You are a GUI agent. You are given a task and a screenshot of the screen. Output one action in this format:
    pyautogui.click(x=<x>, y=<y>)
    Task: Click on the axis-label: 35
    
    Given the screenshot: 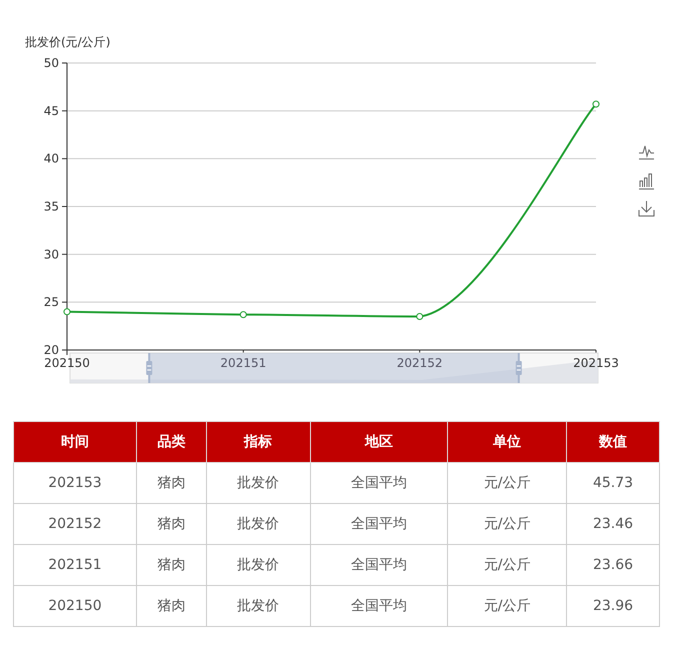 What is the action you would take?
    pyautogui.click(x=51, y=207)
    